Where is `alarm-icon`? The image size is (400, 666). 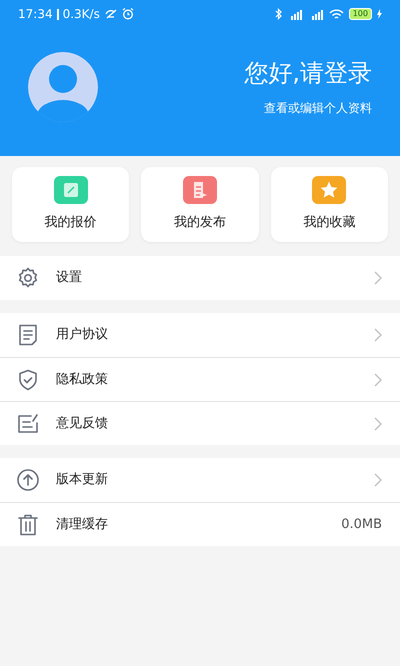 alarm-icon is located at coordinates (128, 14).